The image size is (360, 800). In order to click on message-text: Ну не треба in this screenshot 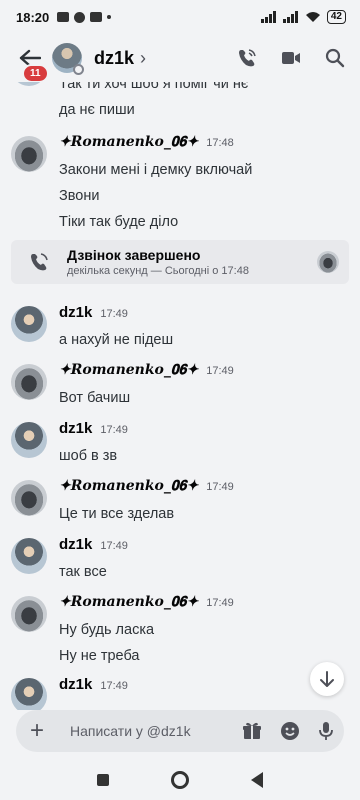, I will do `click(99, 656)`.